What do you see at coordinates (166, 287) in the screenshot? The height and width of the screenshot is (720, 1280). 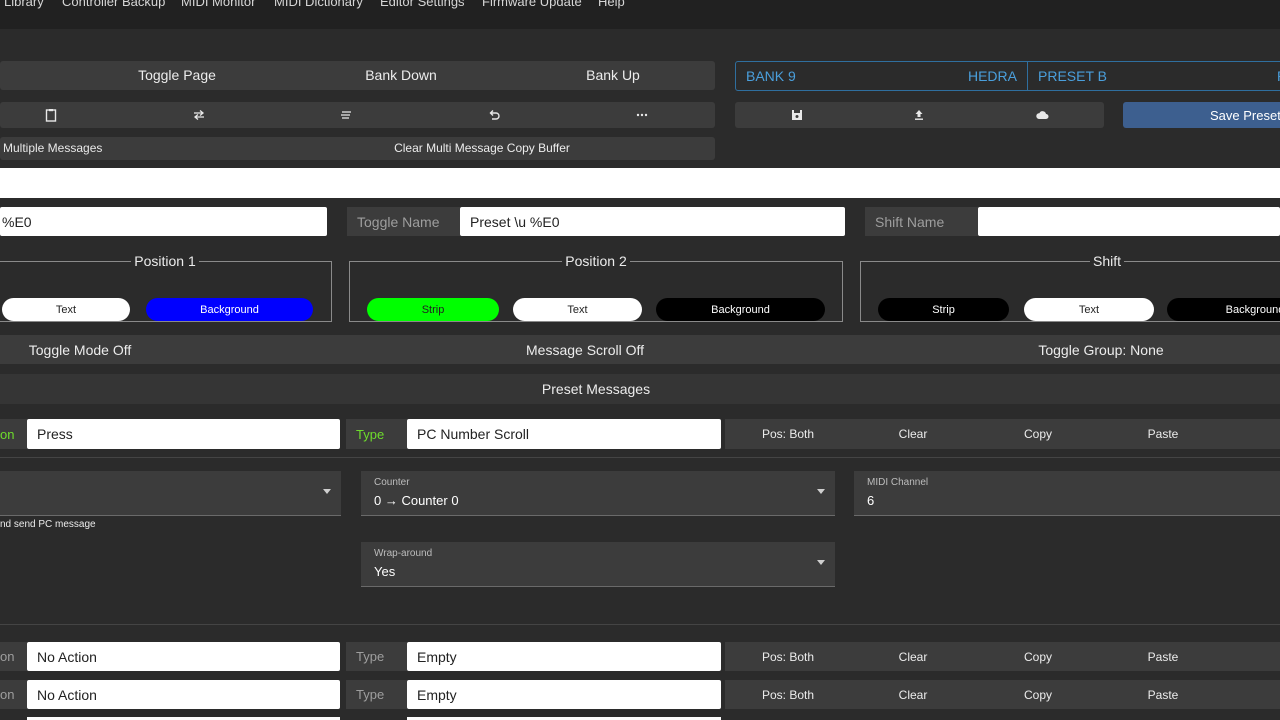 I see `position-1-group: Position 1 Text Background` at bounding box center [166, 287].